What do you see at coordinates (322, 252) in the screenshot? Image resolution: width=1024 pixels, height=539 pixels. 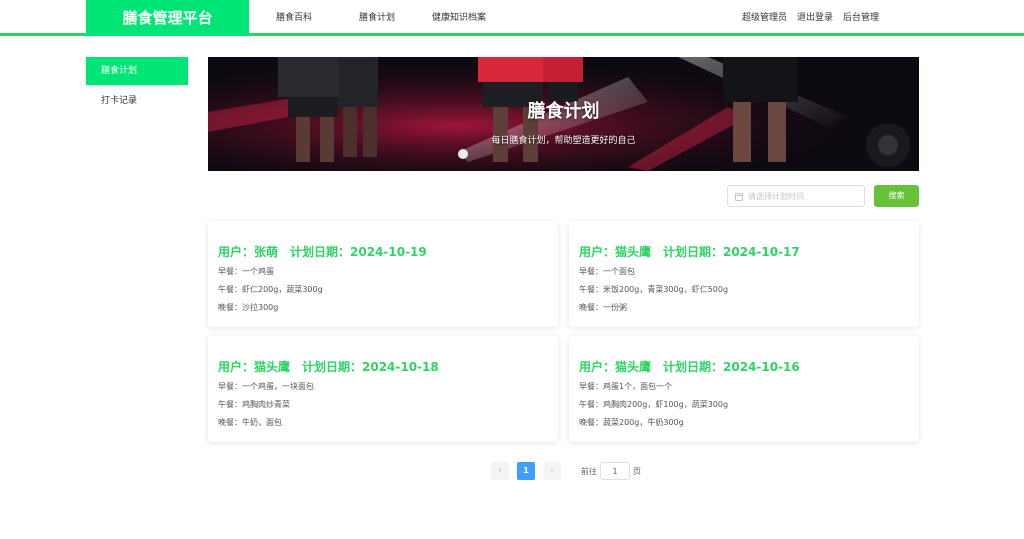 I see `plan-card-title: 用户：张萌 计划日期：2024-10-19` at bounding box center [322, 252].